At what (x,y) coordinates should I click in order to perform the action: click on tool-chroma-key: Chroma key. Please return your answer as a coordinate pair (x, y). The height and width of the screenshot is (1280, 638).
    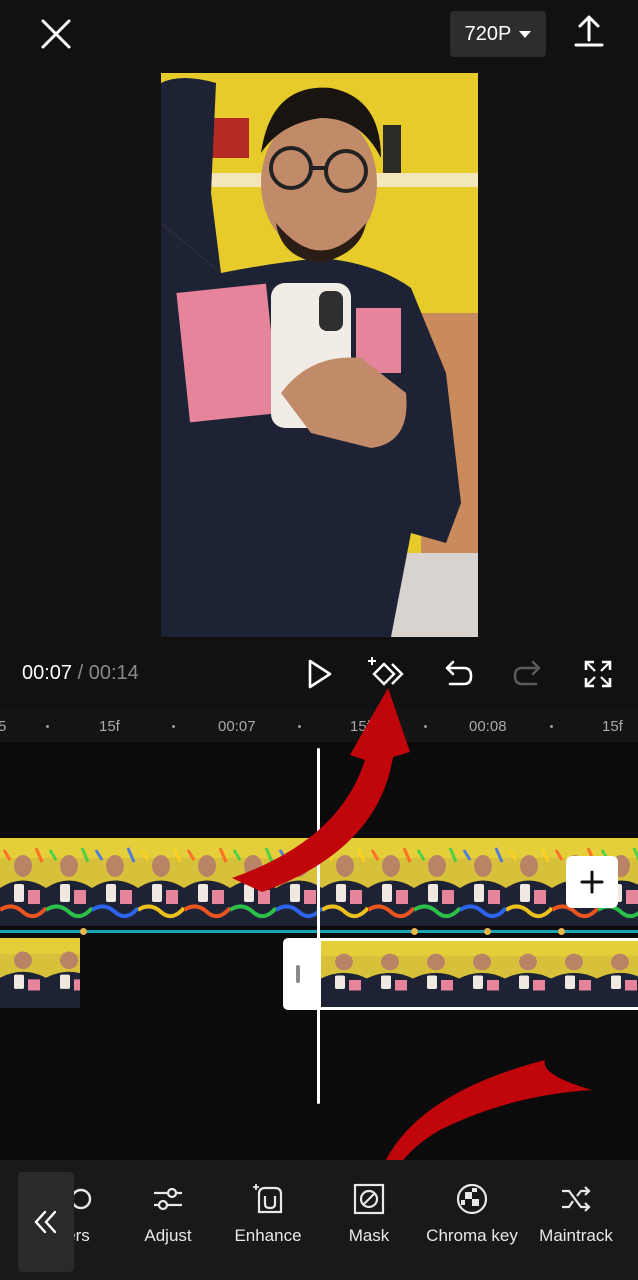
    Looking at the image, I should click on (472, 1214).